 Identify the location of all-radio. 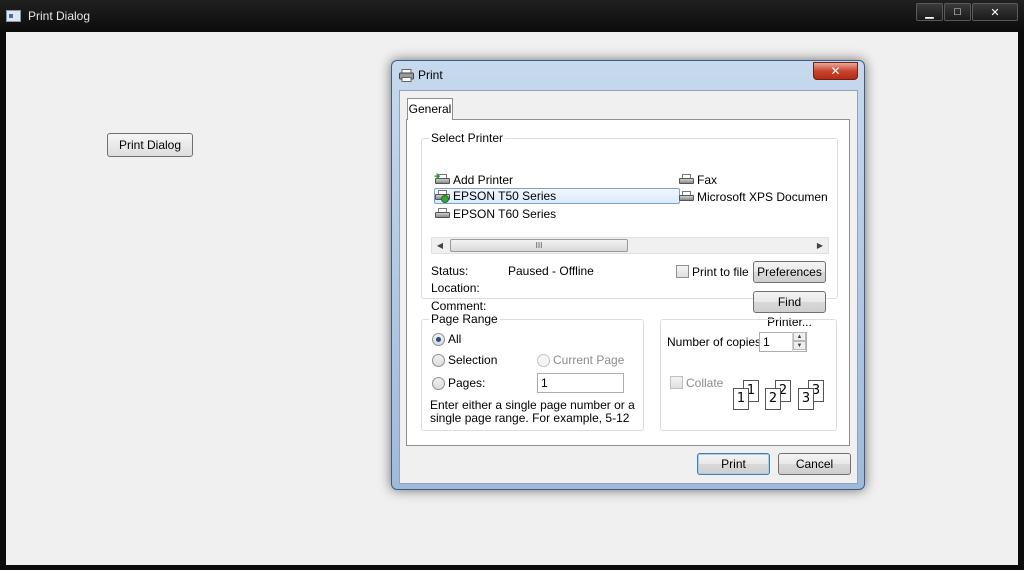
(438, 339).